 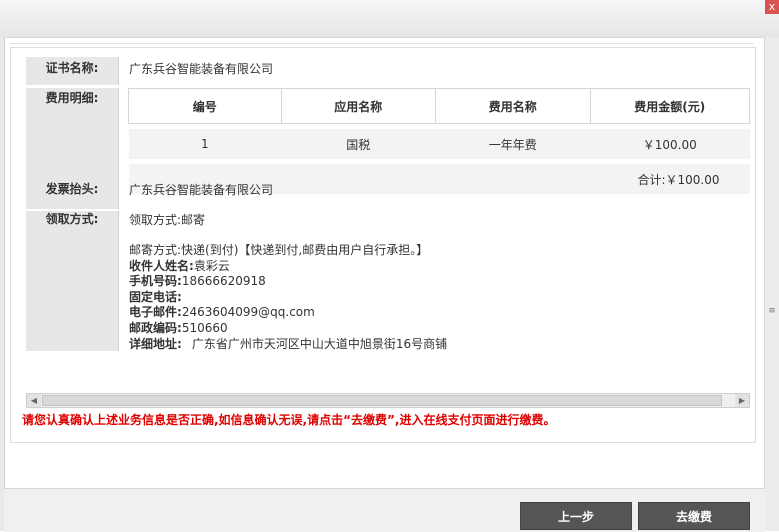 I want to click on email-label: 电子邮件:, so click(x=155, y=312).